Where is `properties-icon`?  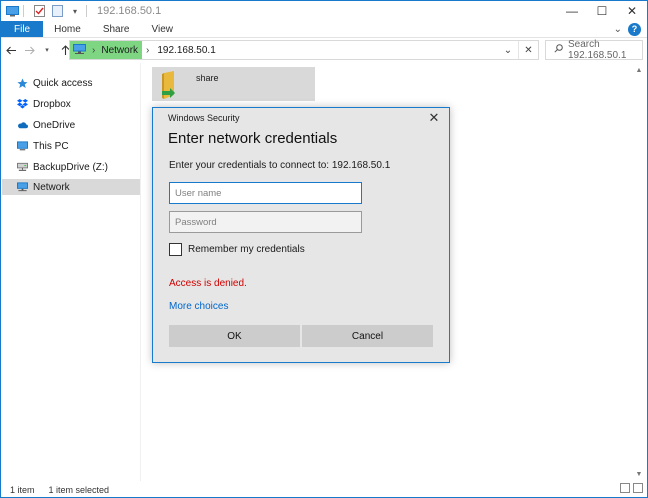
properties-icon is located at coordinates (39, 11).